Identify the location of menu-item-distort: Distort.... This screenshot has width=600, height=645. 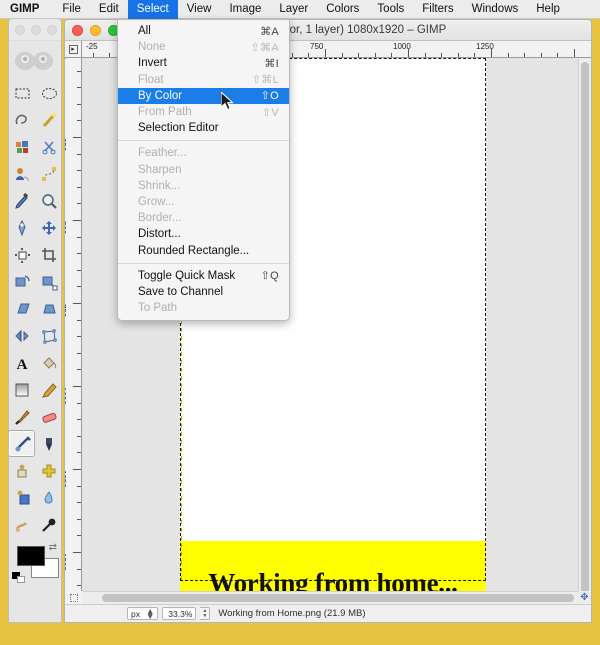
(203, 234).